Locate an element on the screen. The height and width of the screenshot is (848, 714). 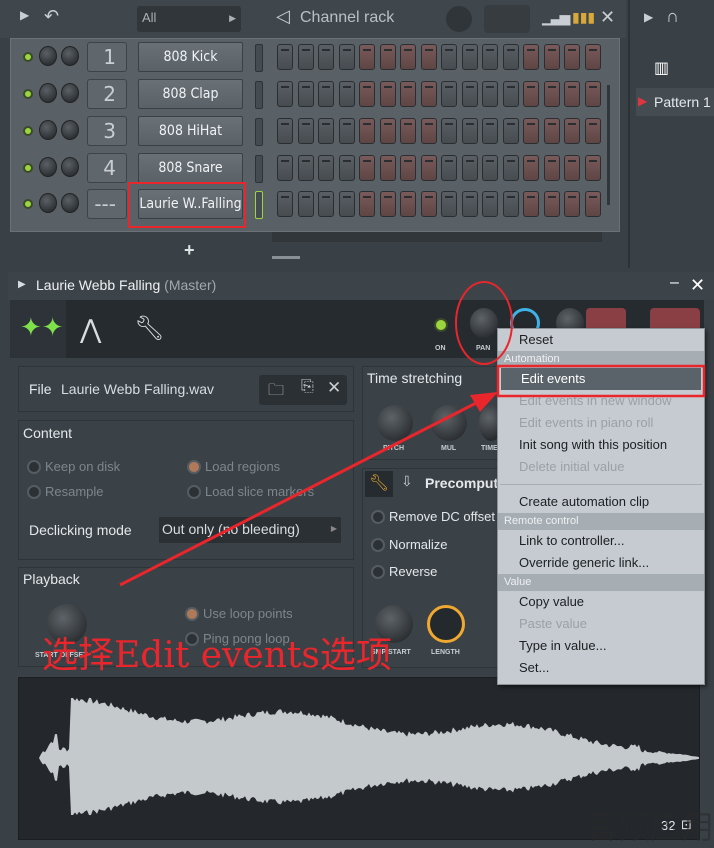
watermark: 音频应用 is located at coordinates (650, 827).